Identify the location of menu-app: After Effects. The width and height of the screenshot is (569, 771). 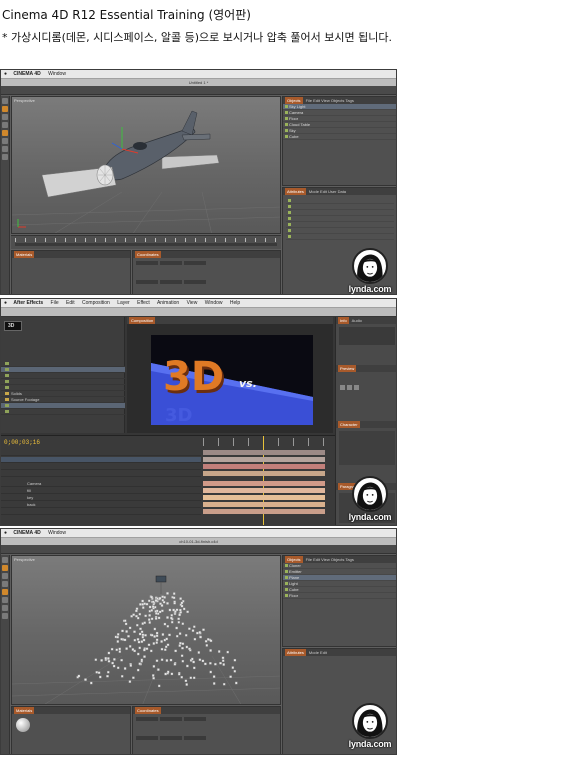
(28, 303).